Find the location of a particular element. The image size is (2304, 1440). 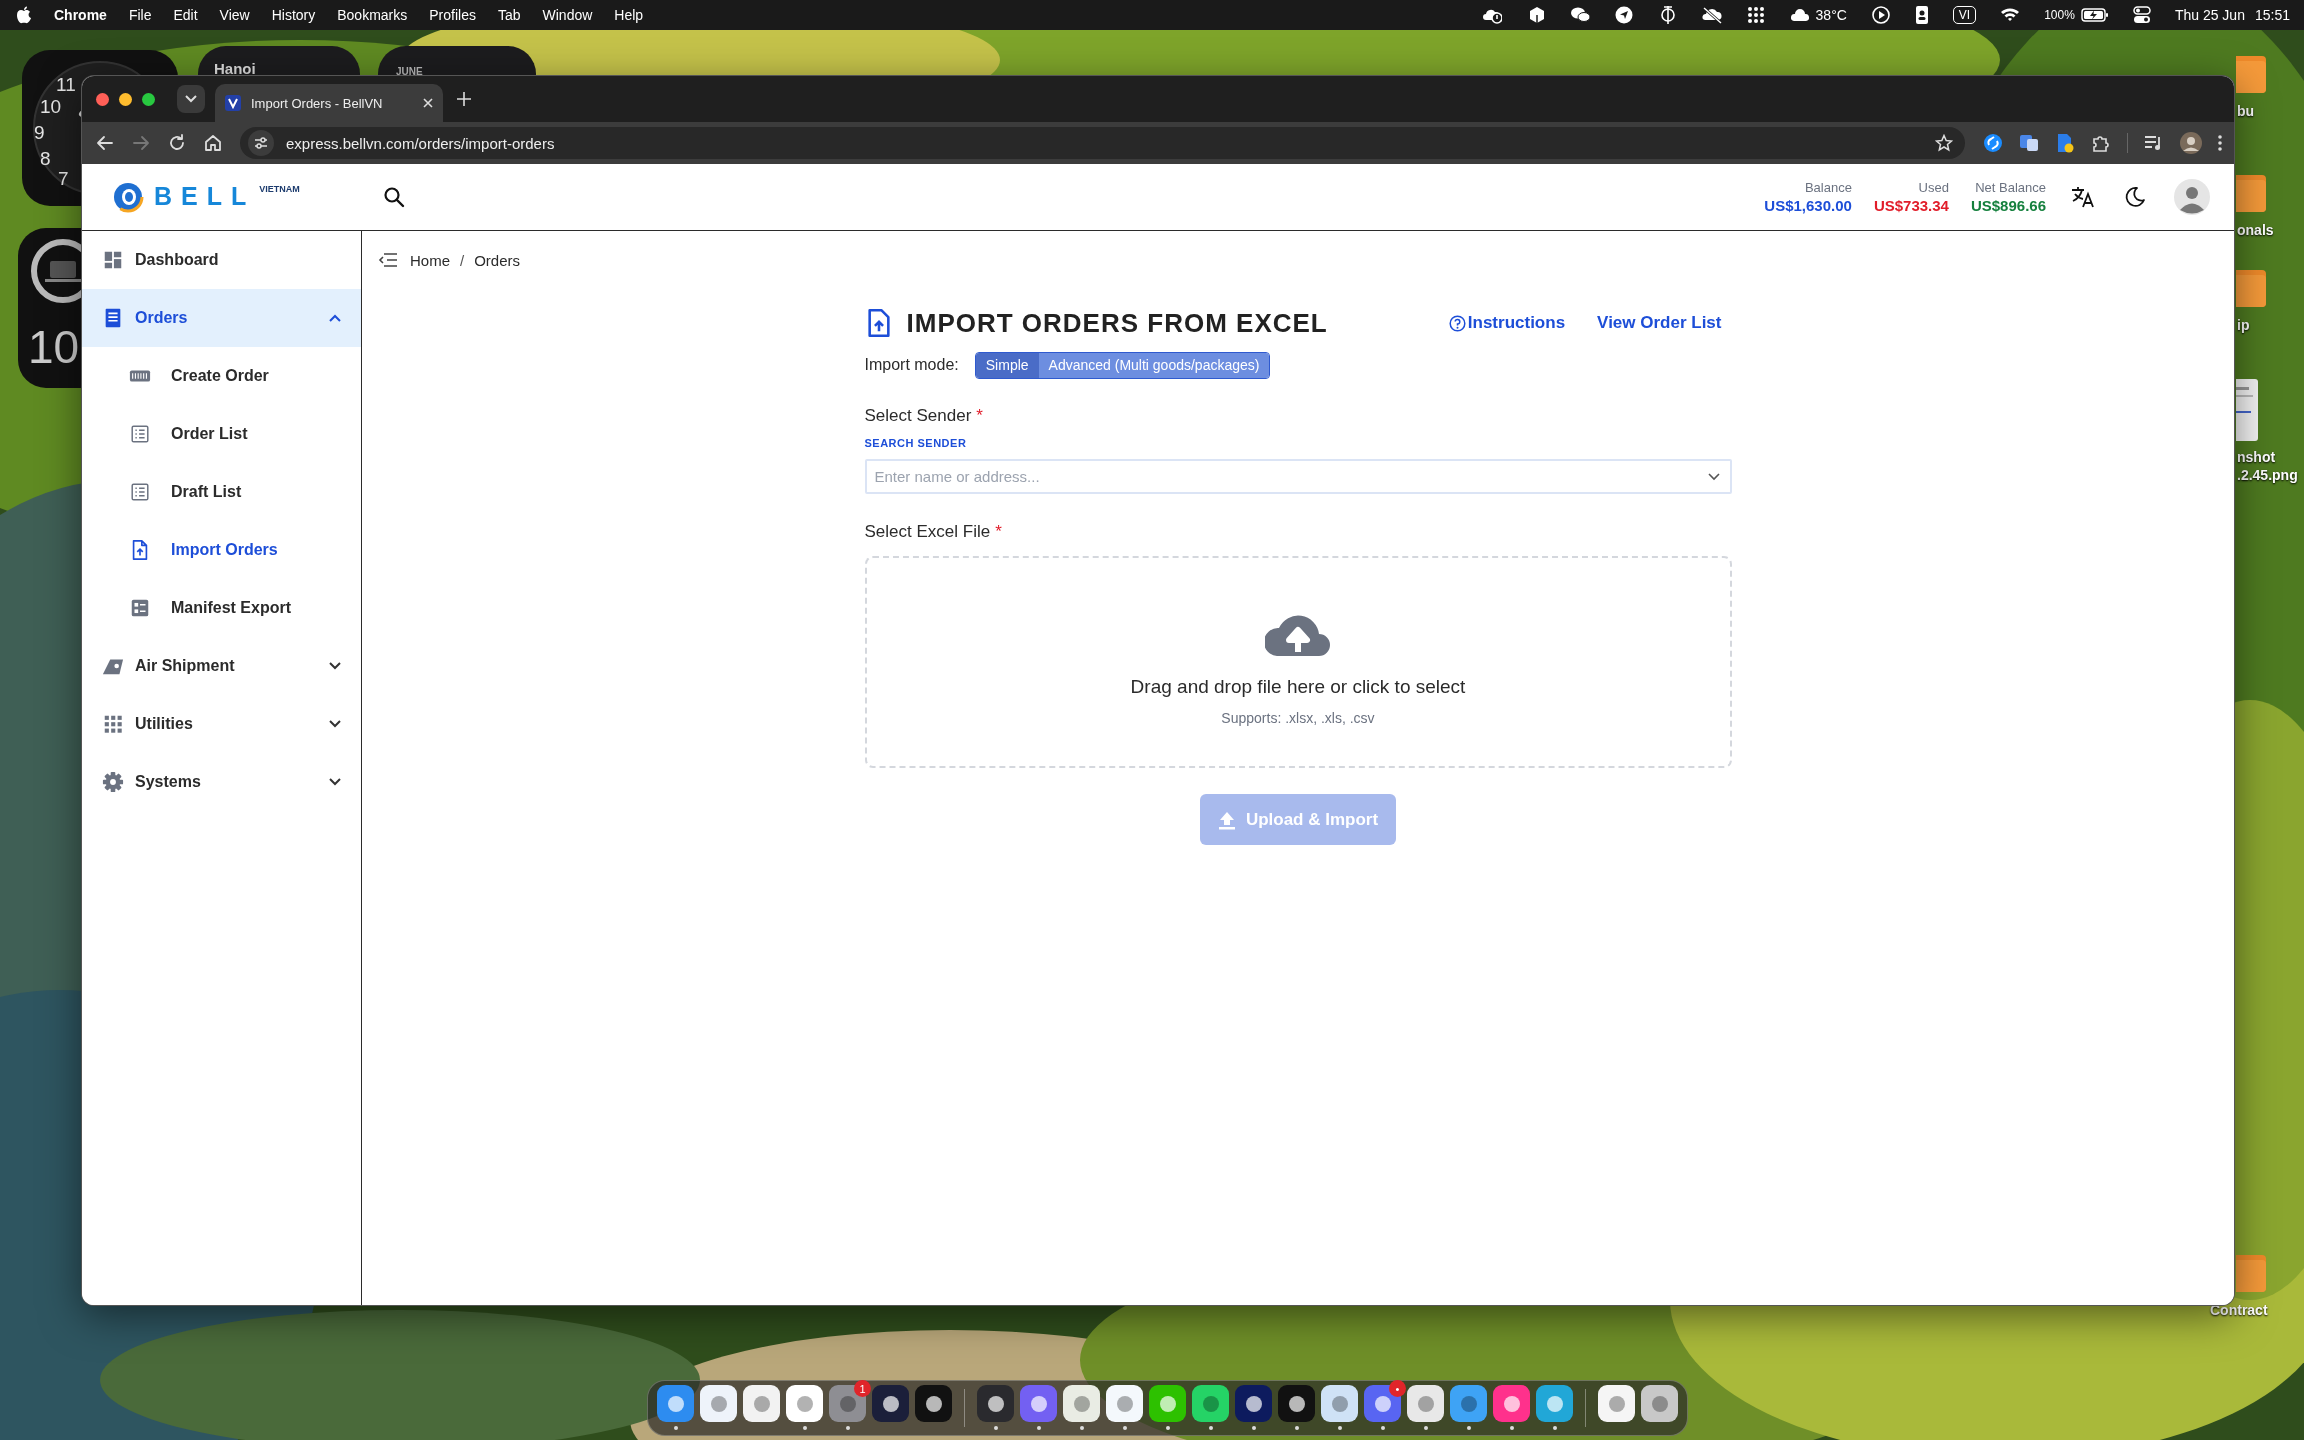

cloud-icon is located at coordinates (1799, 15).